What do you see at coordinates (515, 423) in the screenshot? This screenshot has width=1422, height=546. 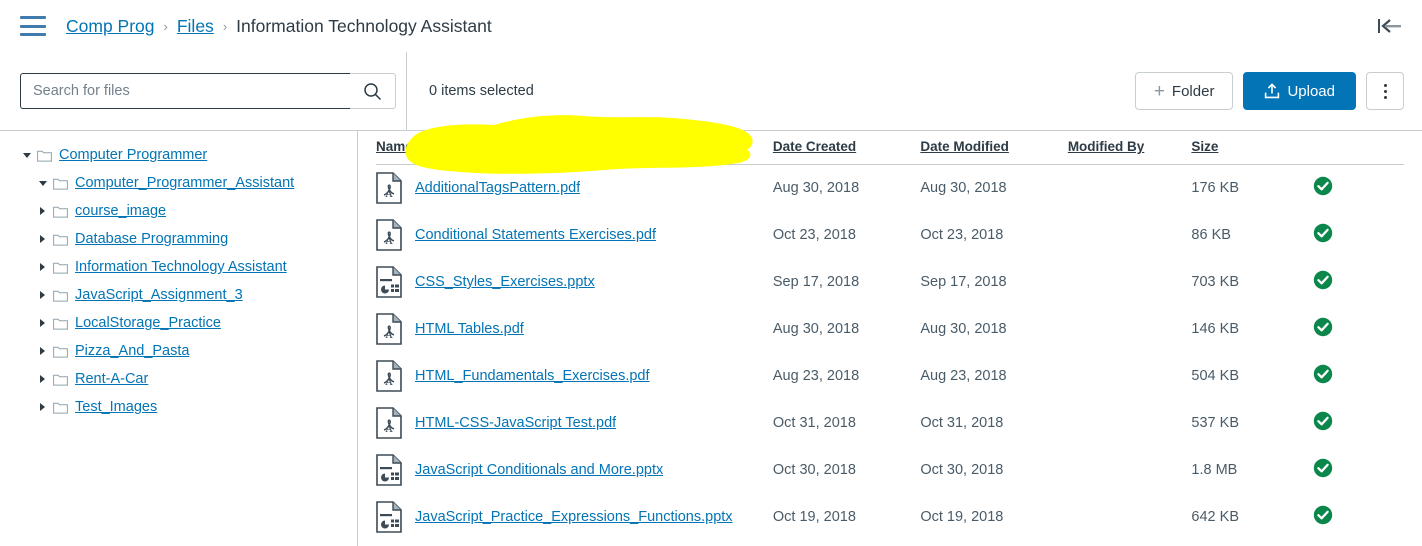 I see `file-name-link: HTML-CSS-JavaScript Test.pdf` at bounding box center [515, 423].